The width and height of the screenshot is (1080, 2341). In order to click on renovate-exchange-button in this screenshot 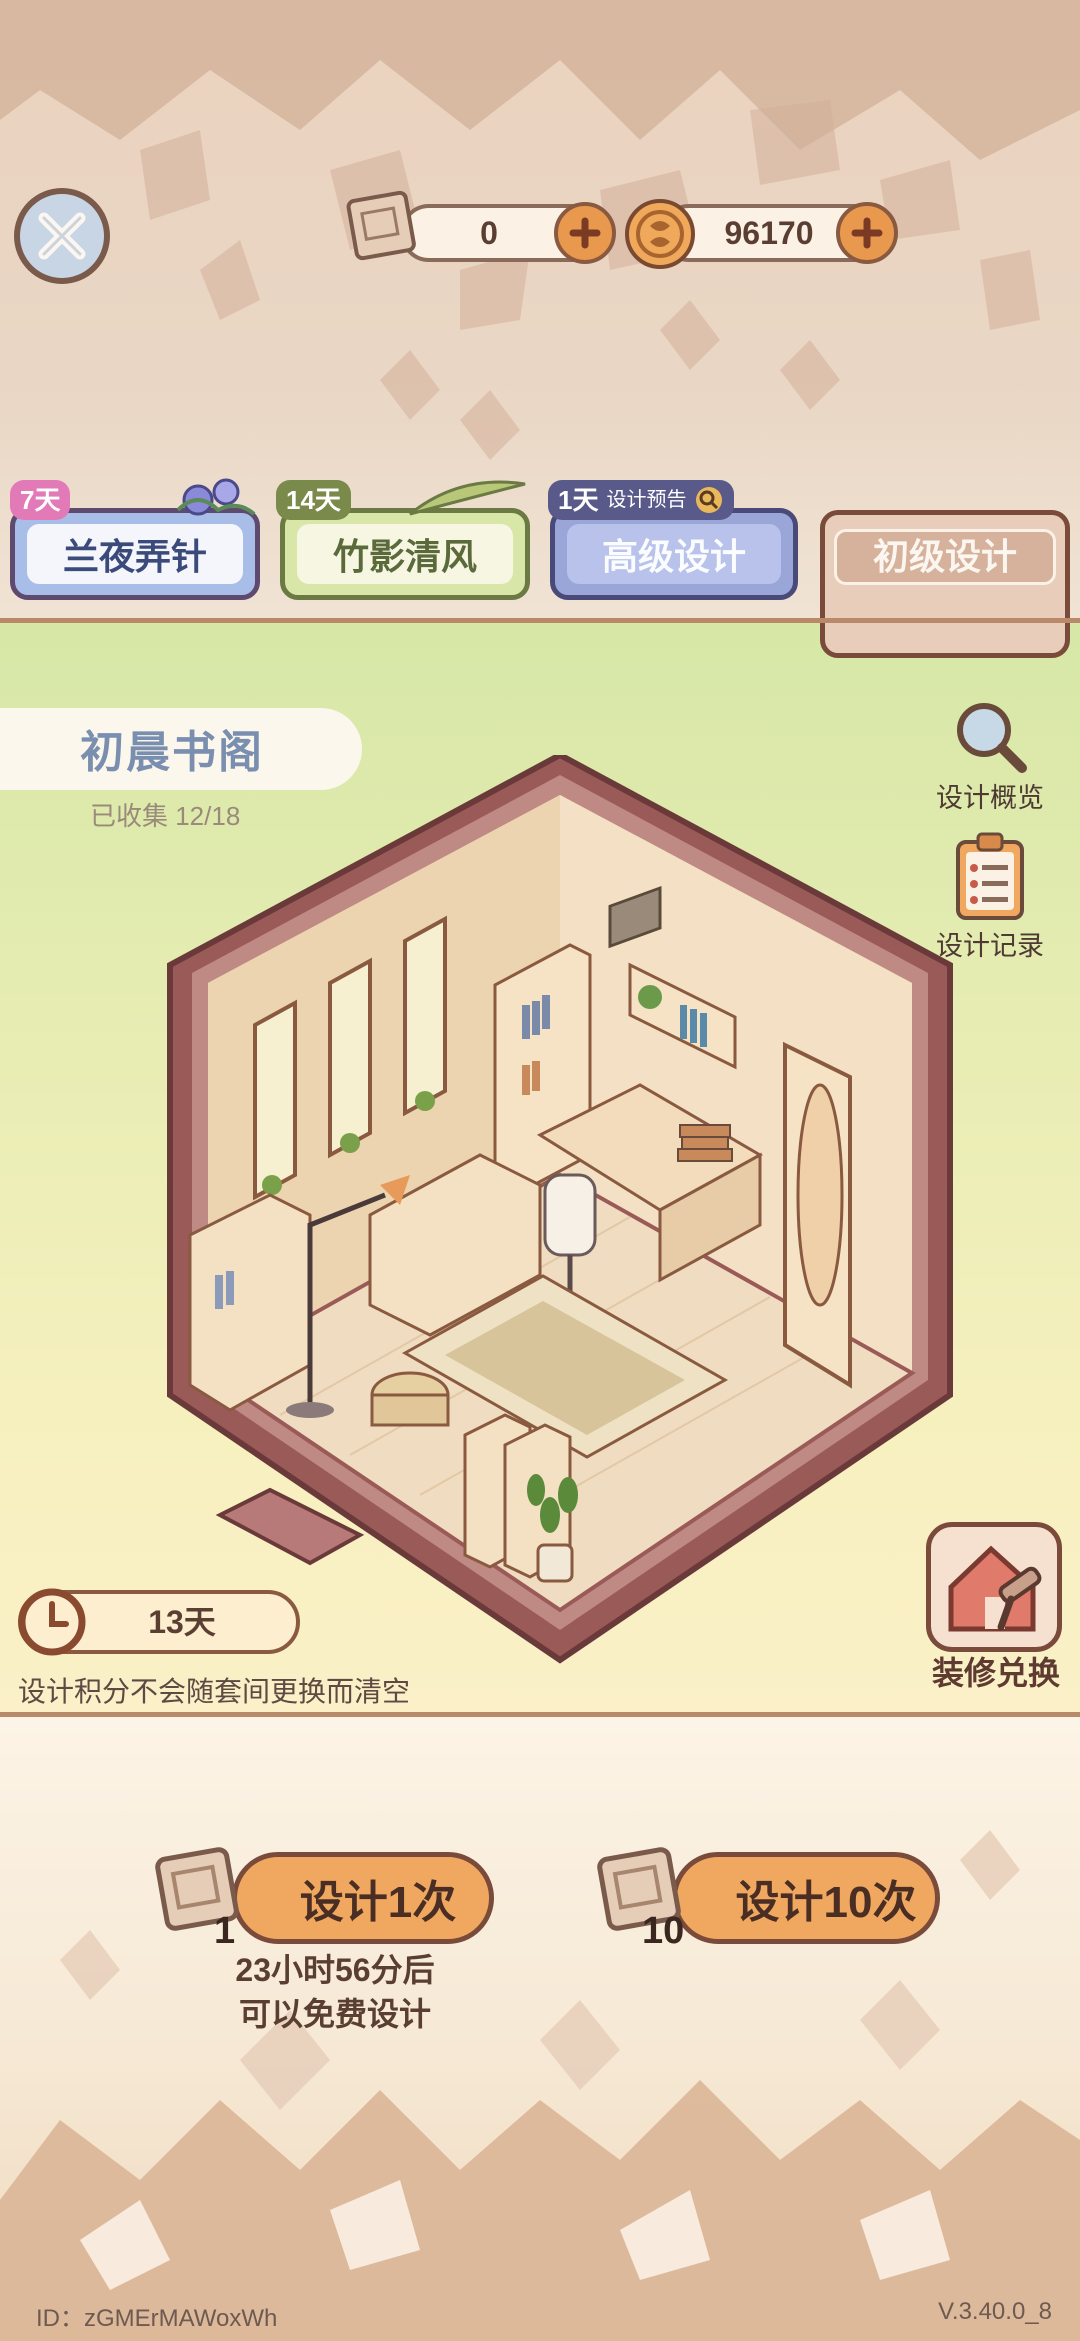, I will do `click(994, 1587)`.